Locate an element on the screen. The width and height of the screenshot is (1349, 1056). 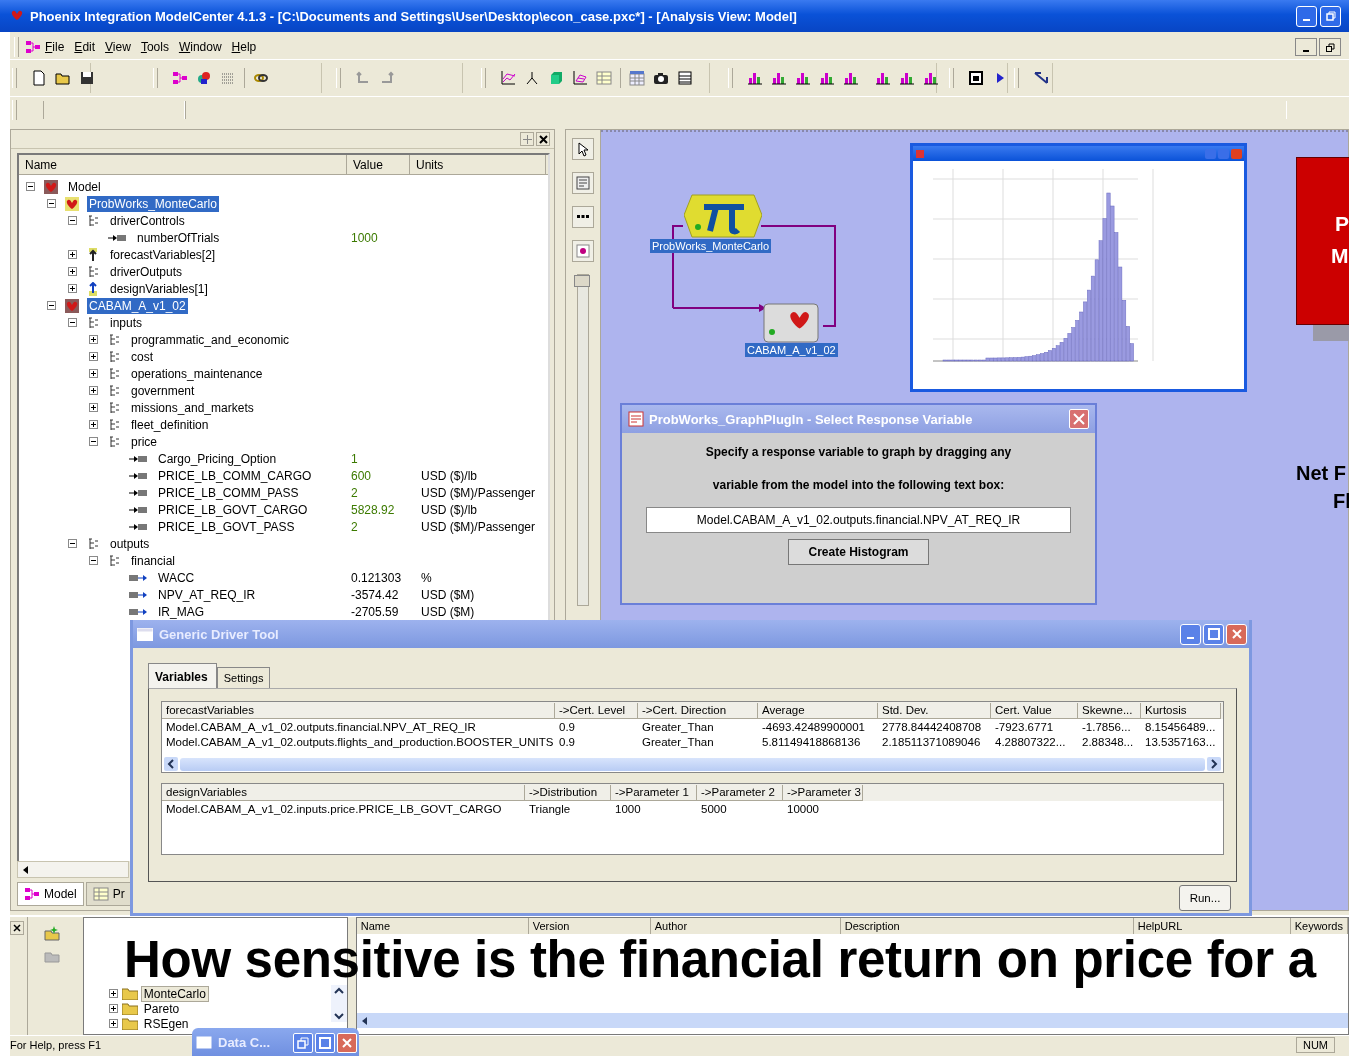
tree-item: PRICE_LB_COMM_PASS is located at coordinates (228, 492).